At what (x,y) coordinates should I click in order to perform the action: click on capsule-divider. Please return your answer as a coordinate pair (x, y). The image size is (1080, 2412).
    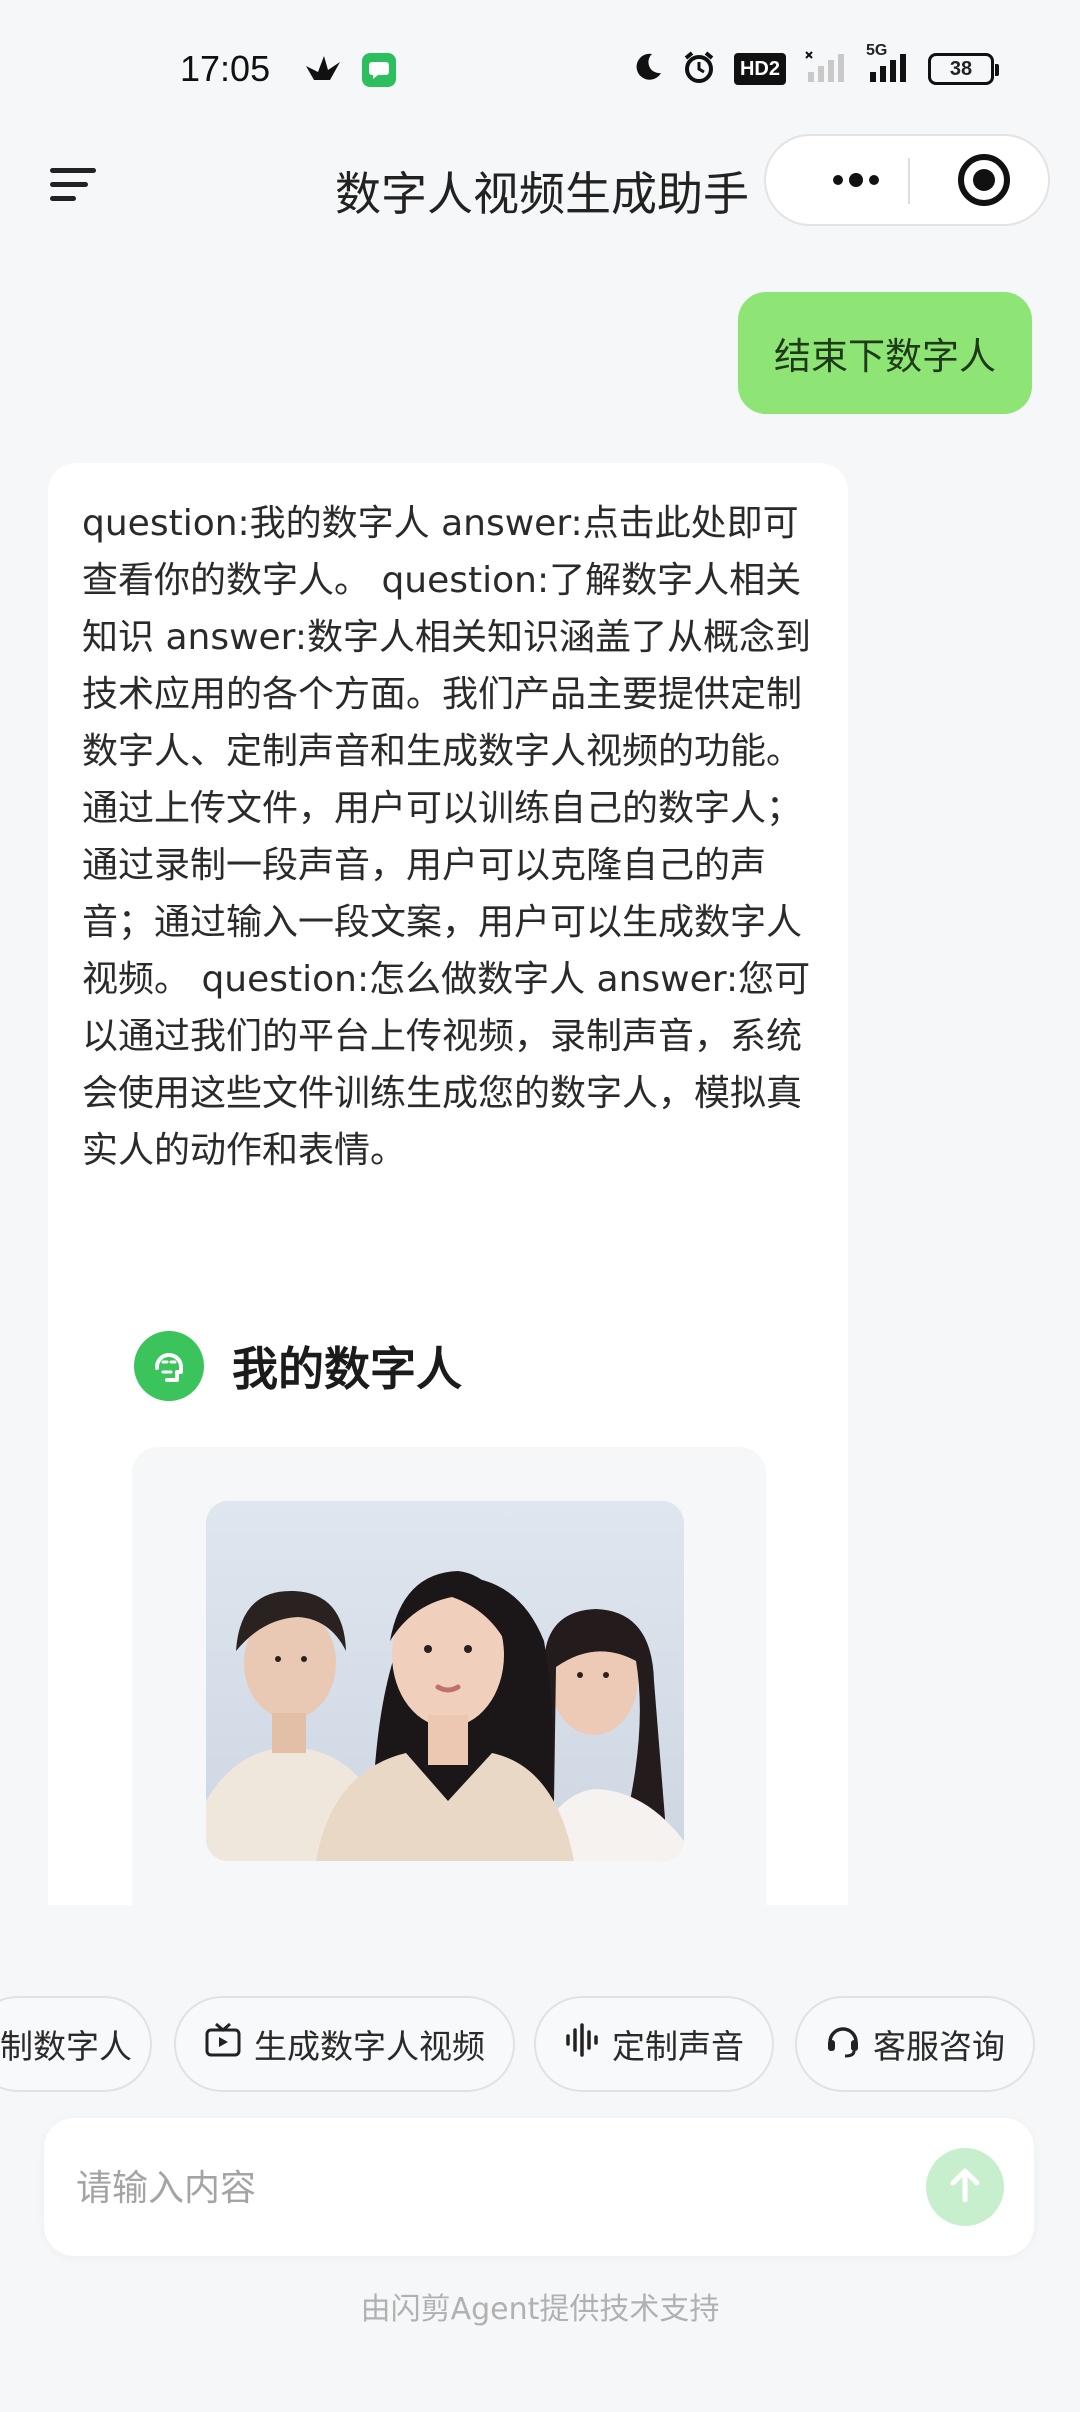
    Looking at the image, I should click on (909, 181).